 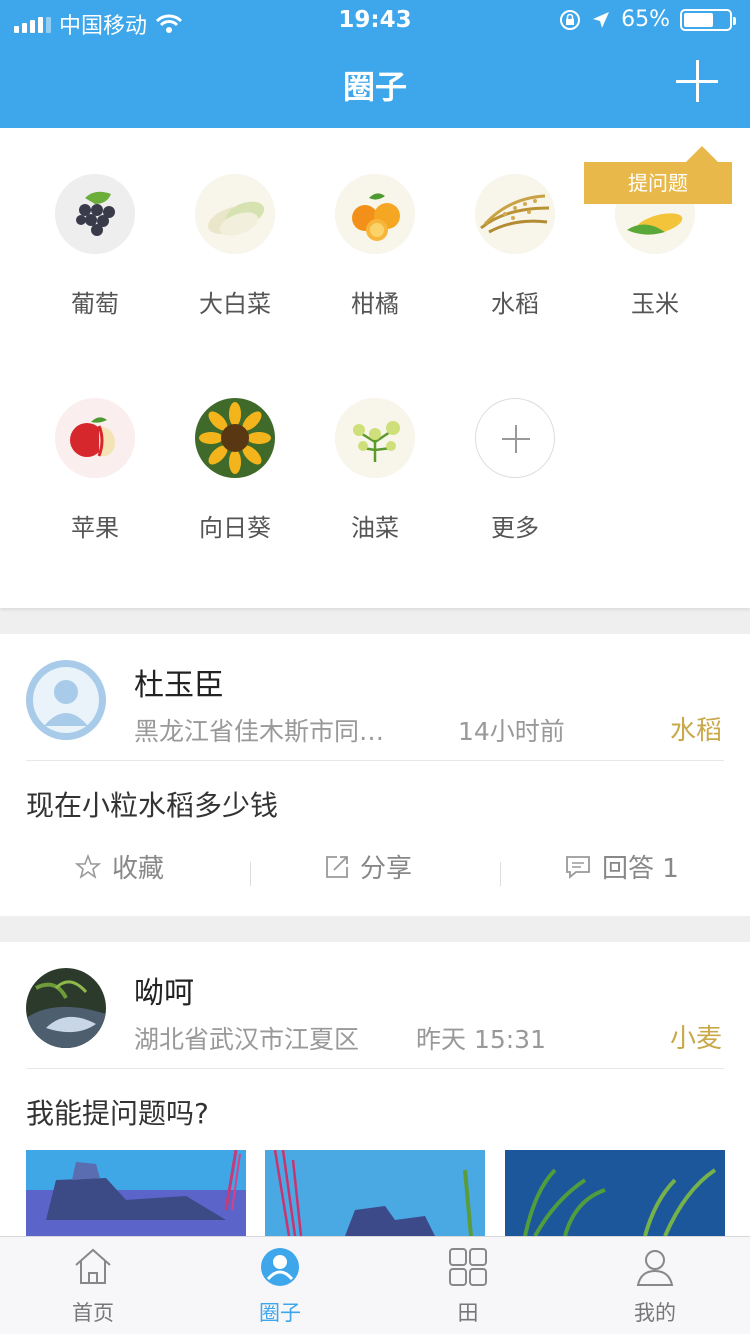 What do you see at coordinates (375, 528) in the screenshot?
I see `category-label: 油菜` at bounding box center [375, 528].